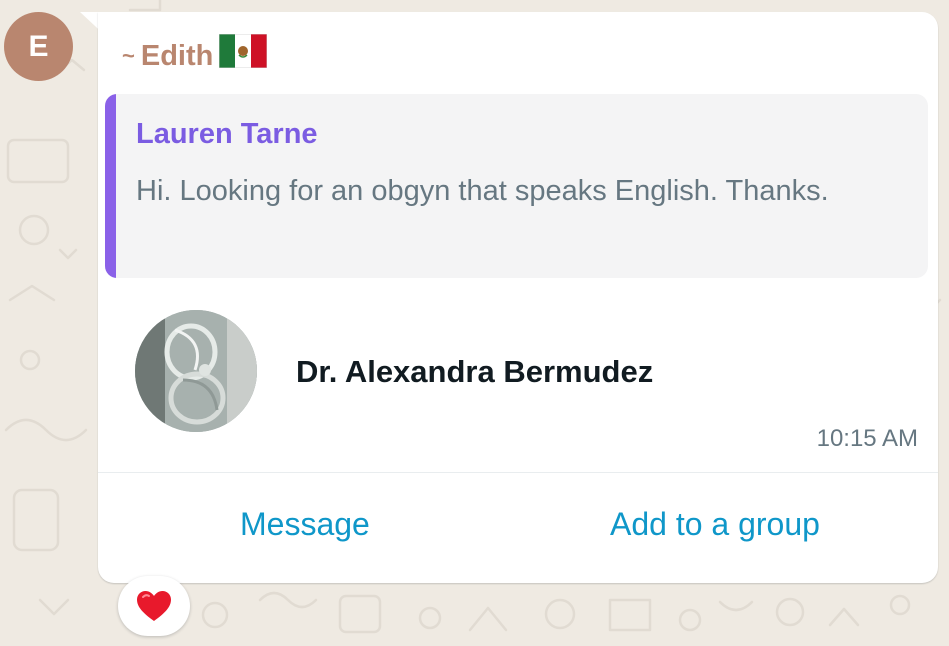 The width and height of the screenshot is (949, 646). What do you see at coordinates (227, 134) in the screenshot?
I see `quote-author: Lauren Tarne` at bounding box center [227, 134].